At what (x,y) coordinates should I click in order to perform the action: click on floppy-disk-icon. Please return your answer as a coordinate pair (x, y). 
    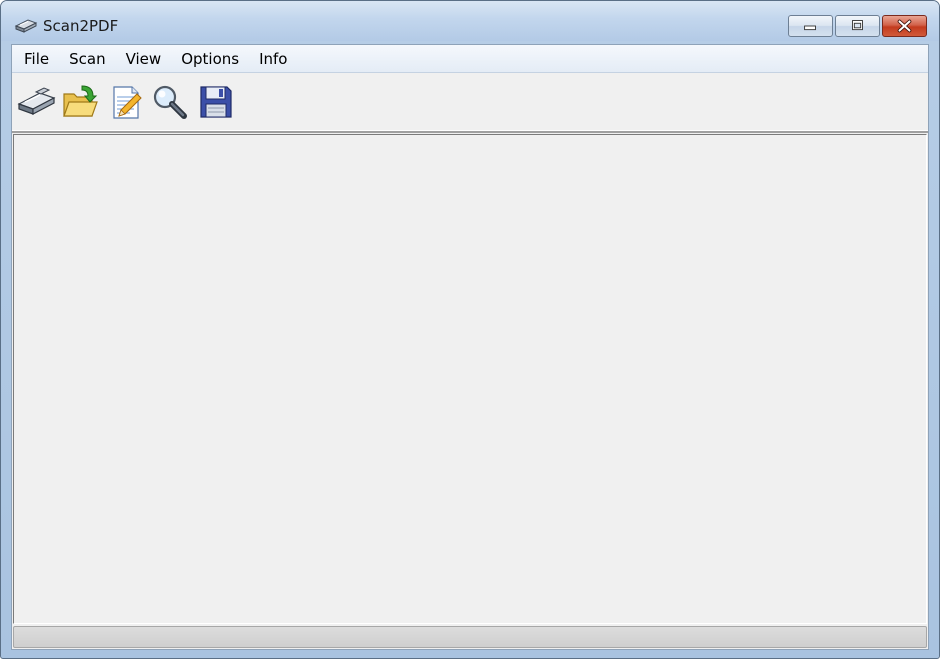
    Looking at the image, I should click on (216, 102).